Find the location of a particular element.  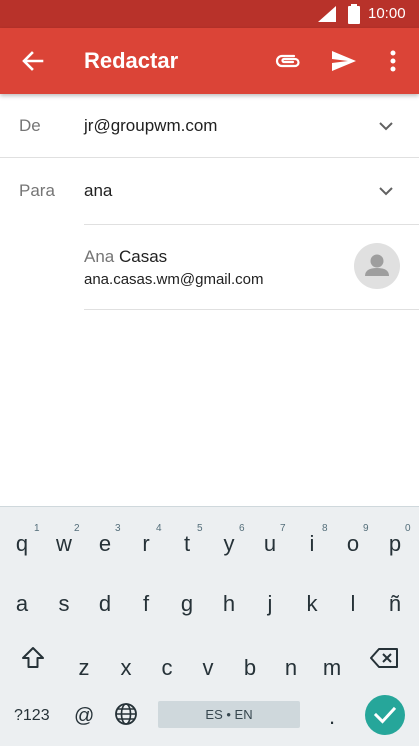

key-label: a is located at coordinates (22, 603).